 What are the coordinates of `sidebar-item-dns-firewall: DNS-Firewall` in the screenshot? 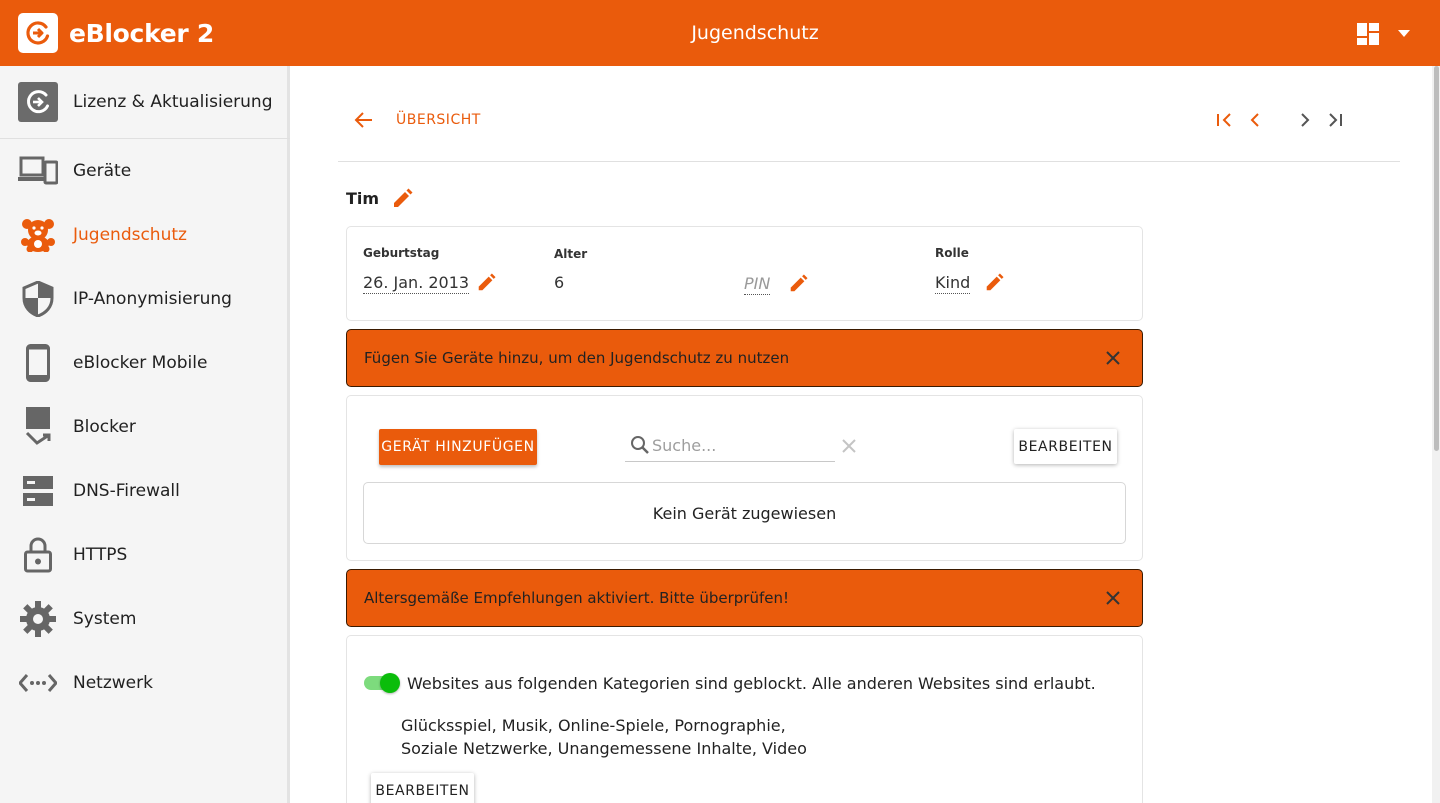 It's located at (145, 491).